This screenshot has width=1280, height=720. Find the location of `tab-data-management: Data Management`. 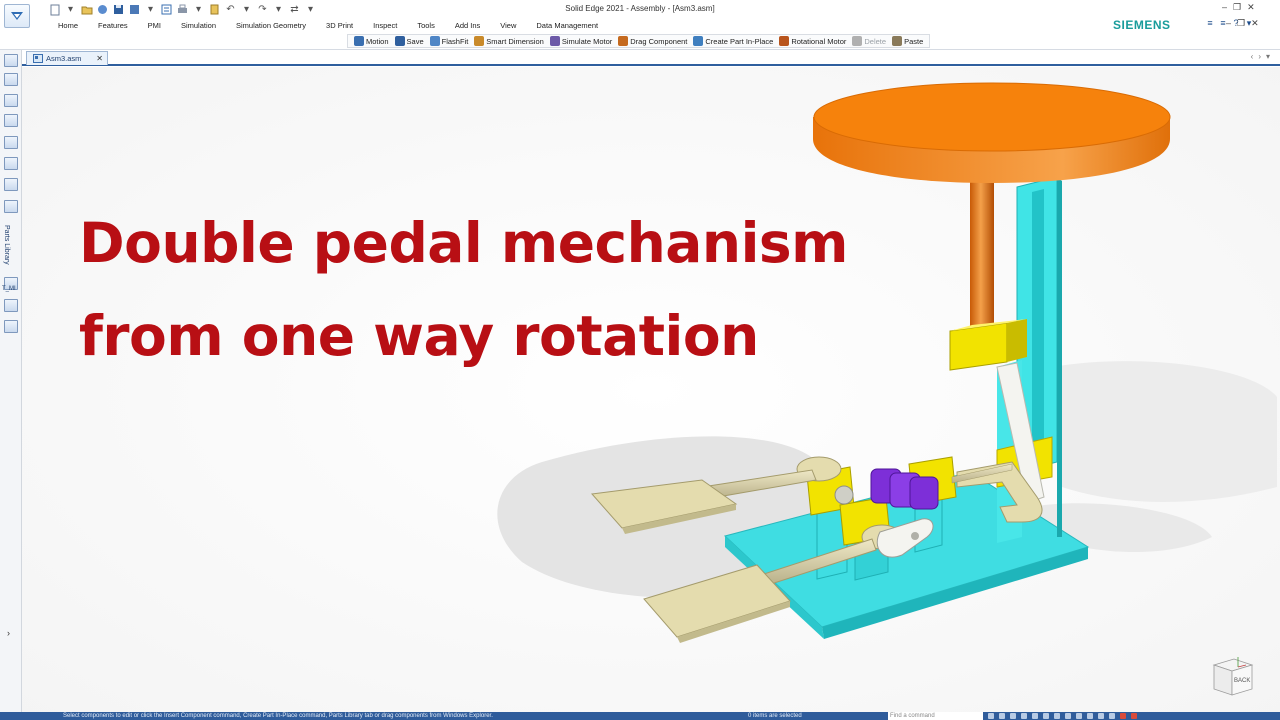

tab-data-management: Data Management is located at coordinates (567, 26).